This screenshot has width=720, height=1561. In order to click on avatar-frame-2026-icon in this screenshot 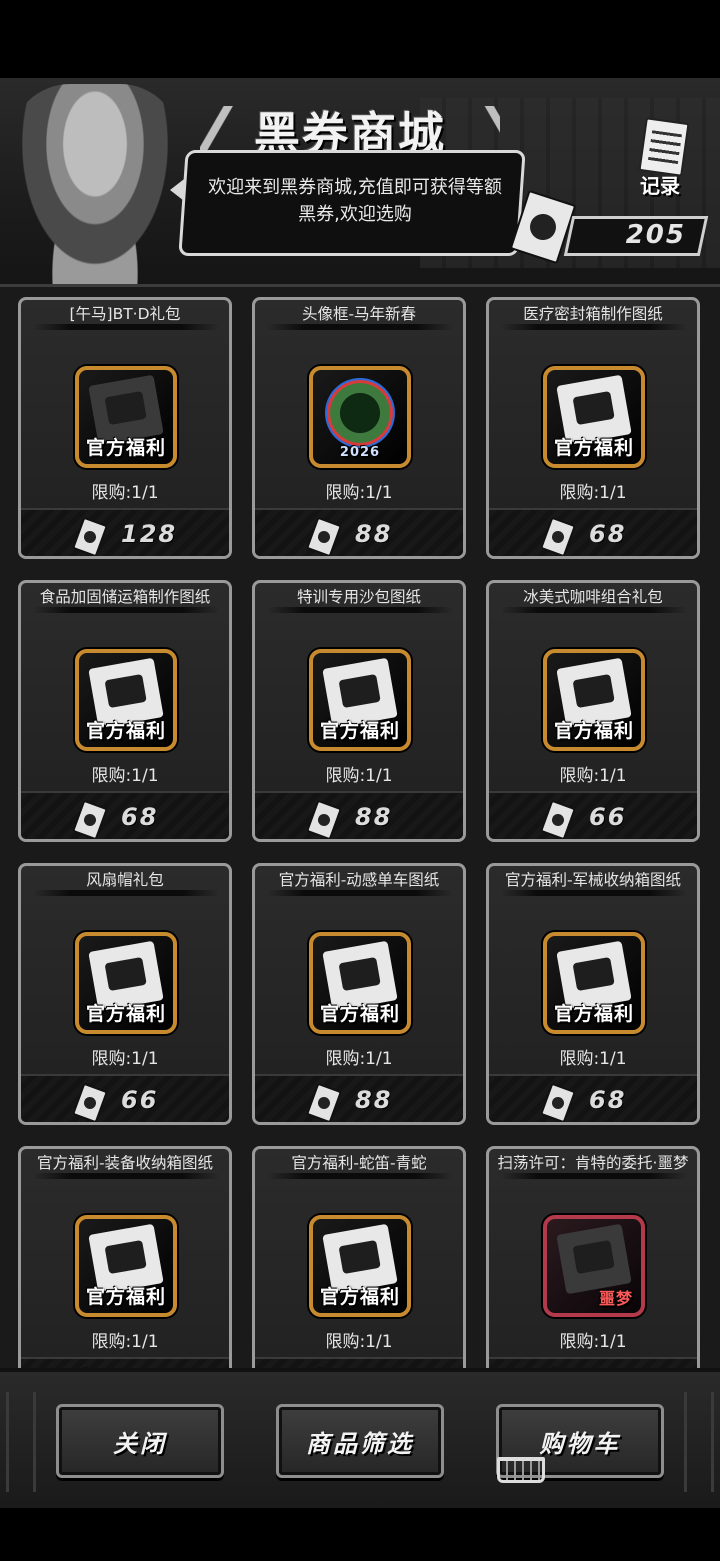, I will do `click(360, 413)`.